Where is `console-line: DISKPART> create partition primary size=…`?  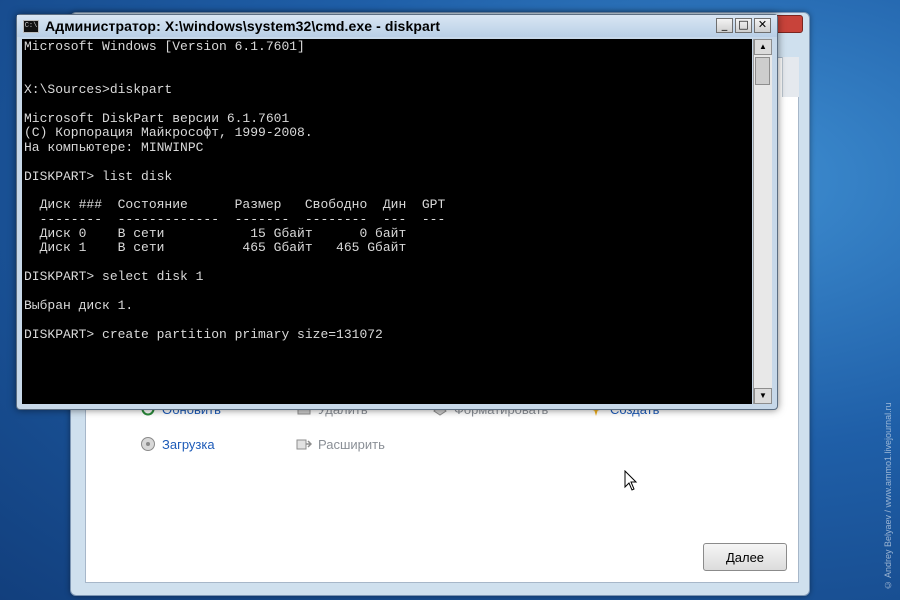
console-line: DISKPART> create partition primary size=… is located at coordinates (203, 334).